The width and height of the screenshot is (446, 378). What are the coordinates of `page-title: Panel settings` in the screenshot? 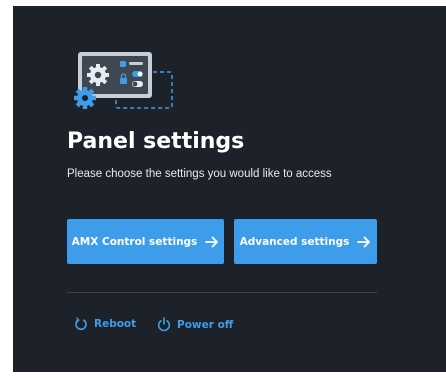 It's located at (156, 141).